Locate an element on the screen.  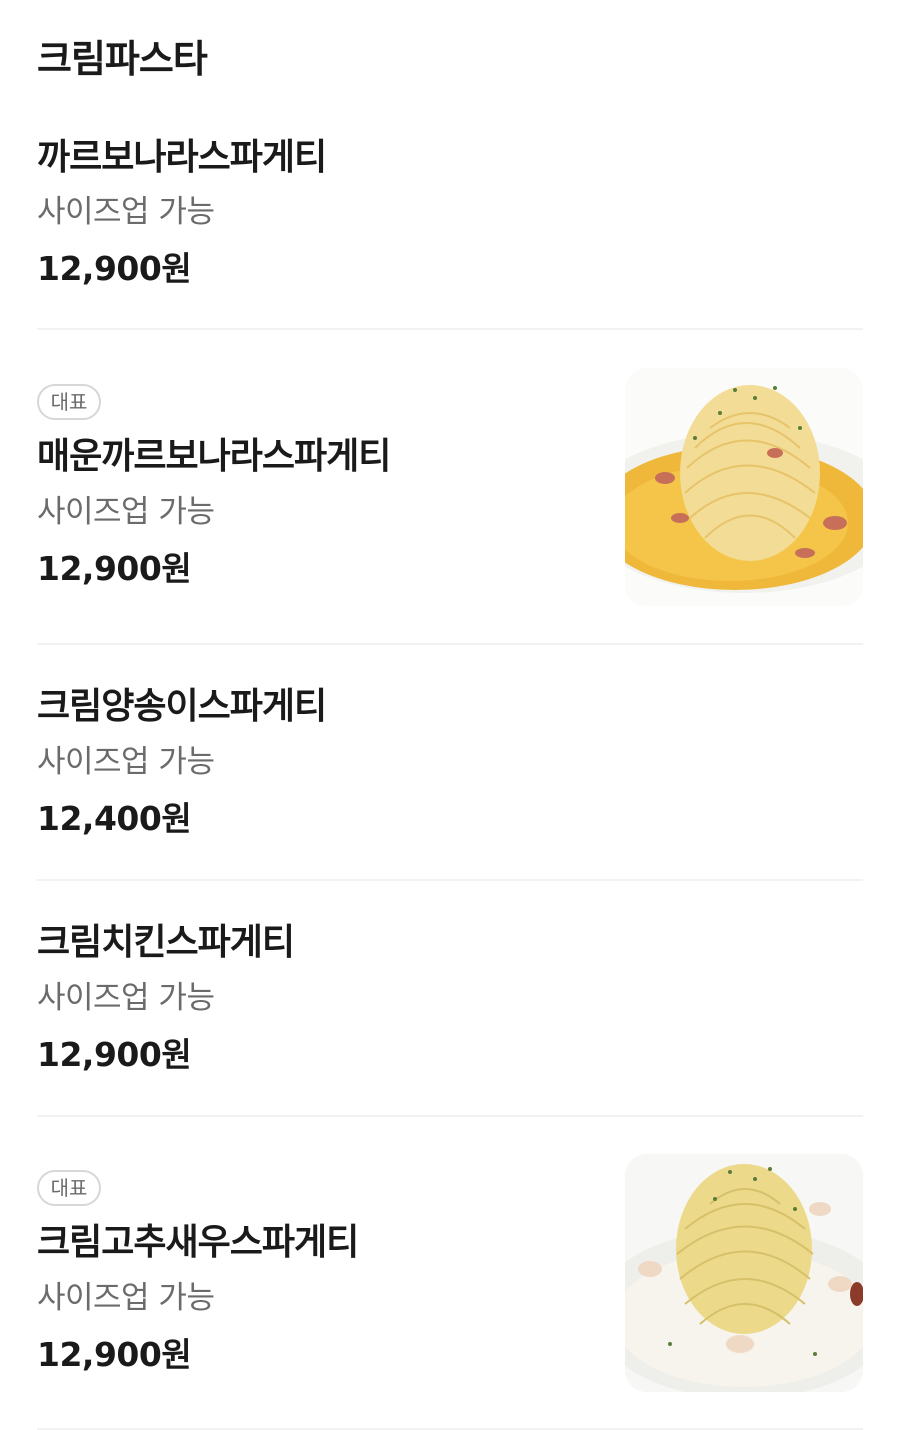
menu-item-name: 크림치킨스파게티 is located at coordinates (166, 942).